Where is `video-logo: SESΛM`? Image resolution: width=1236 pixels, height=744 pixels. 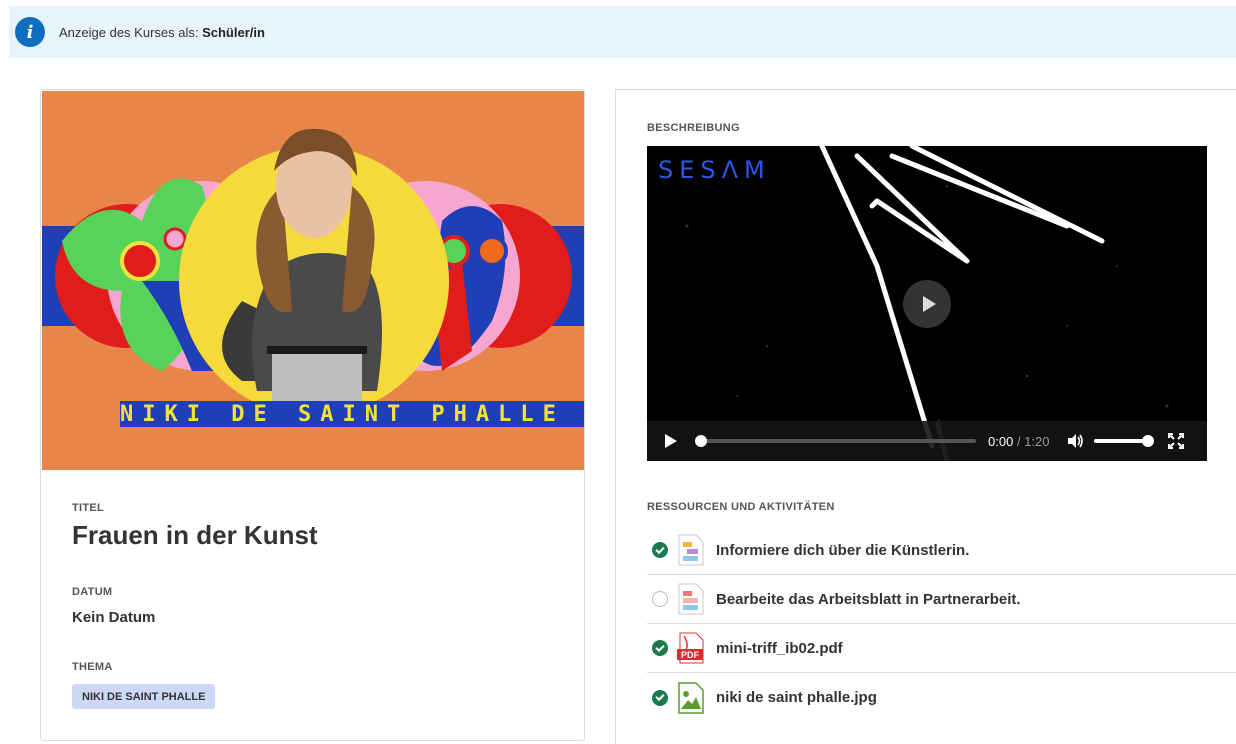 video-logo: SESΛM is located at coordinates (714, 170).